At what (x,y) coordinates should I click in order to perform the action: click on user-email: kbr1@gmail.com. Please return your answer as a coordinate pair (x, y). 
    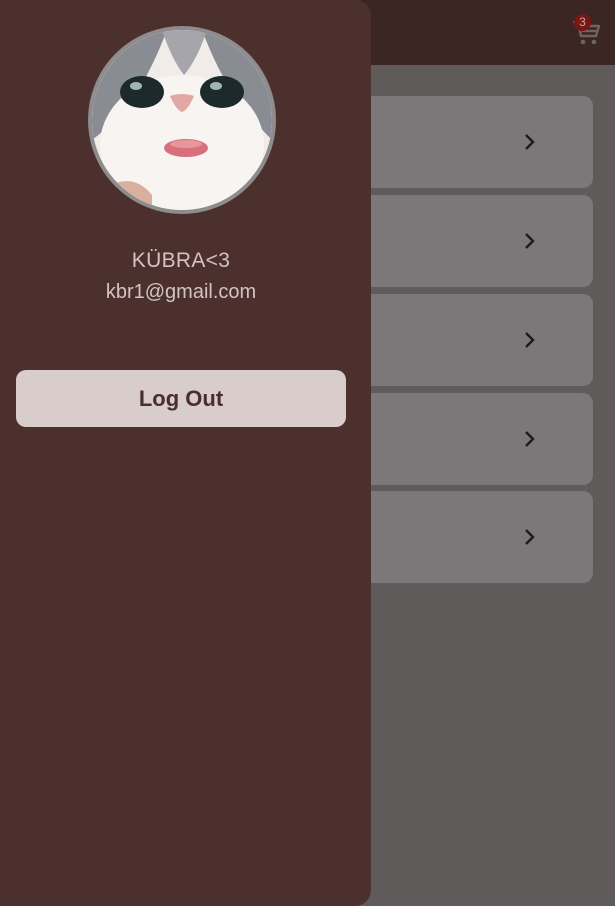
    Looking at the image, I should click on (181, 292).